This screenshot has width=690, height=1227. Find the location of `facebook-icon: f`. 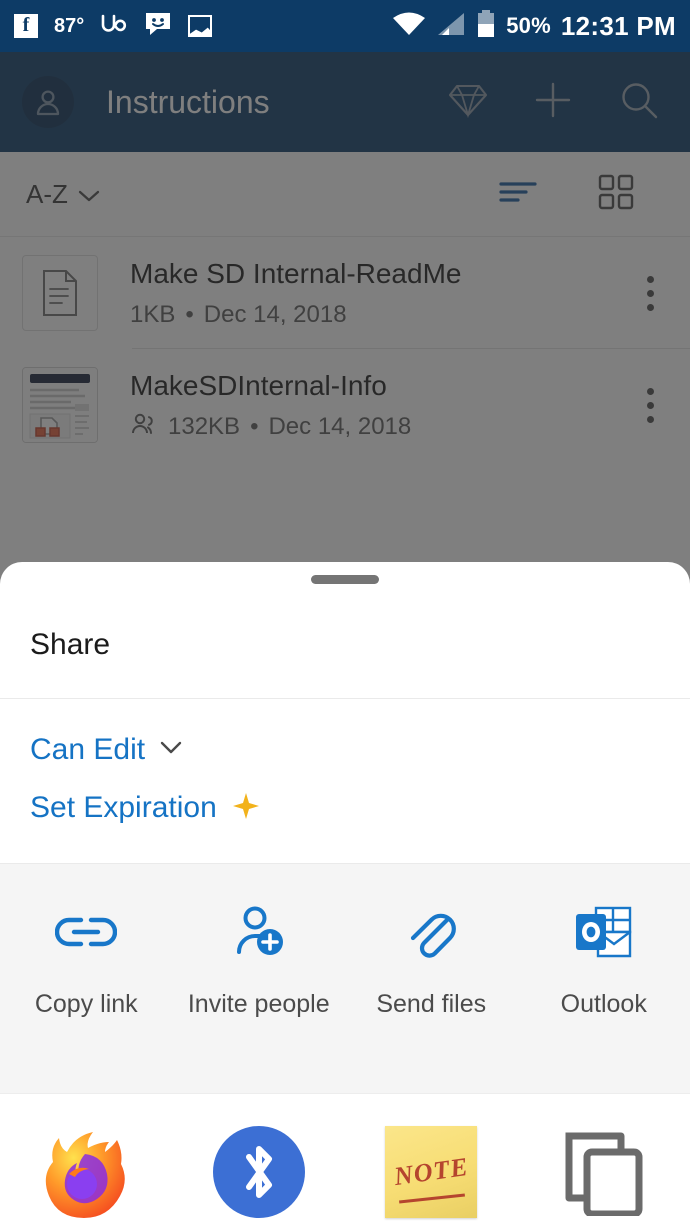

facebook-icon: f is located at coordinates (26, 26).